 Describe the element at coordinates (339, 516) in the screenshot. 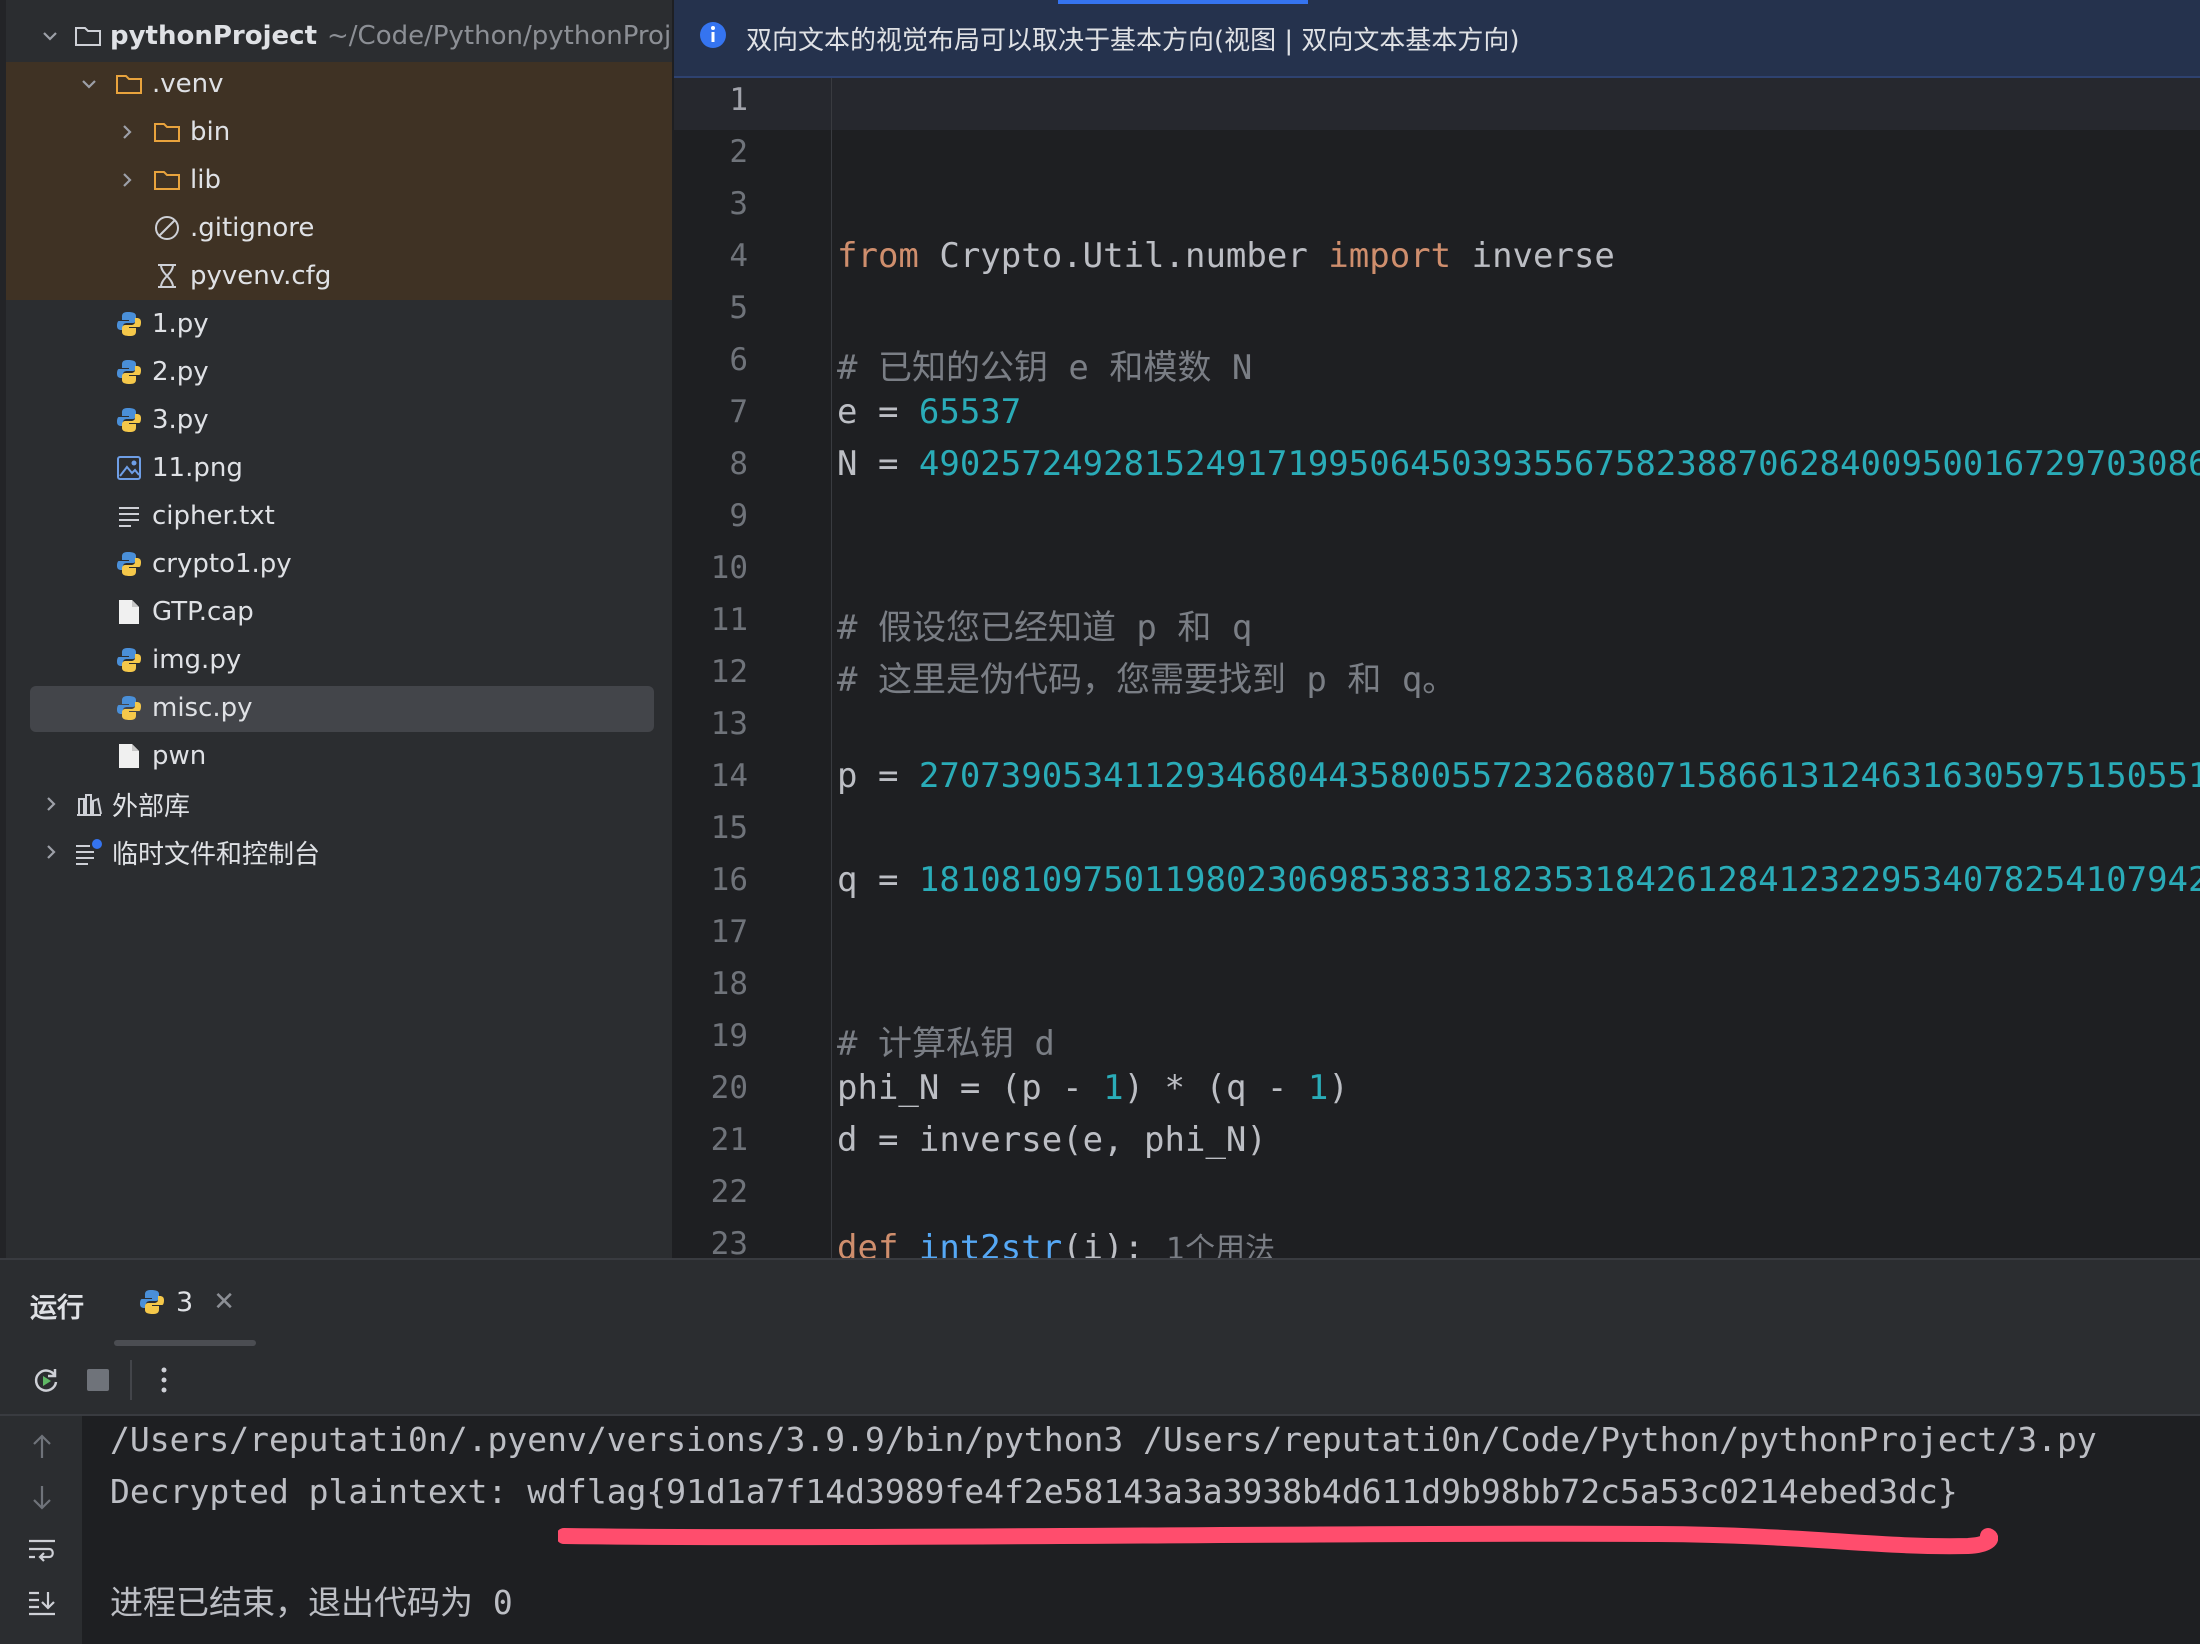

I see `tree-item-cipher-txt: cipher.txt` at that location.